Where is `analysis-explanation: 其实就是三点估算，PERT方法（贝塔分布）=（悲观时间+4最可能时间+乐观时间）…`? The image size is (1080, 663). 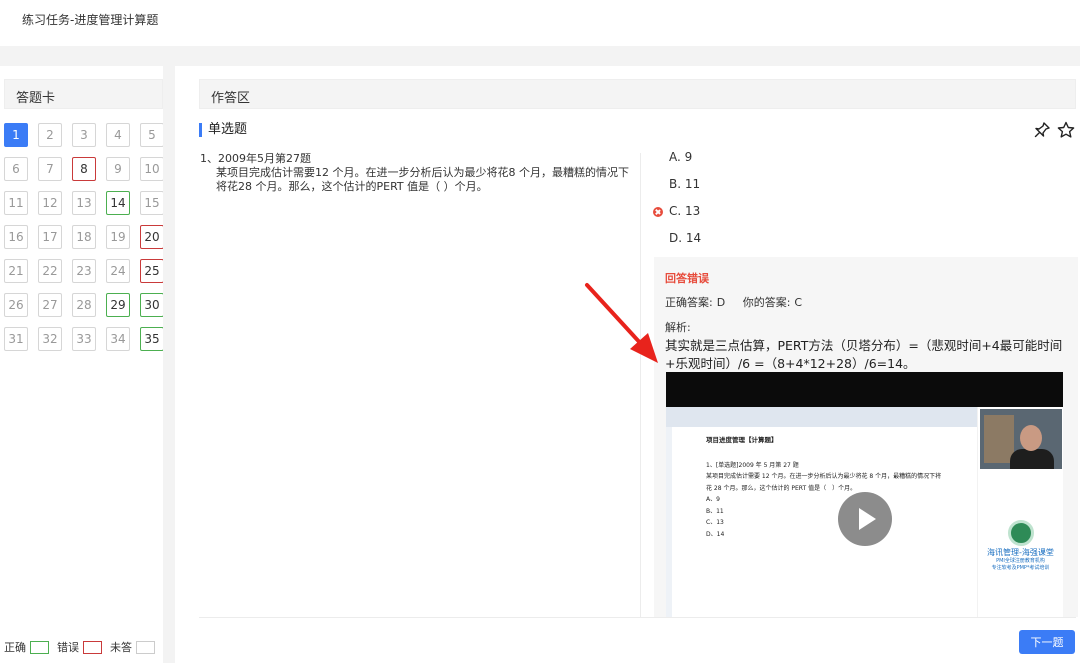 analysis-explanation: 其实就是三点估算，PERT方法（贝塔分布）=（悲观时间+4最可能时间+乐观时间）… is located at coordinates (864, 354).